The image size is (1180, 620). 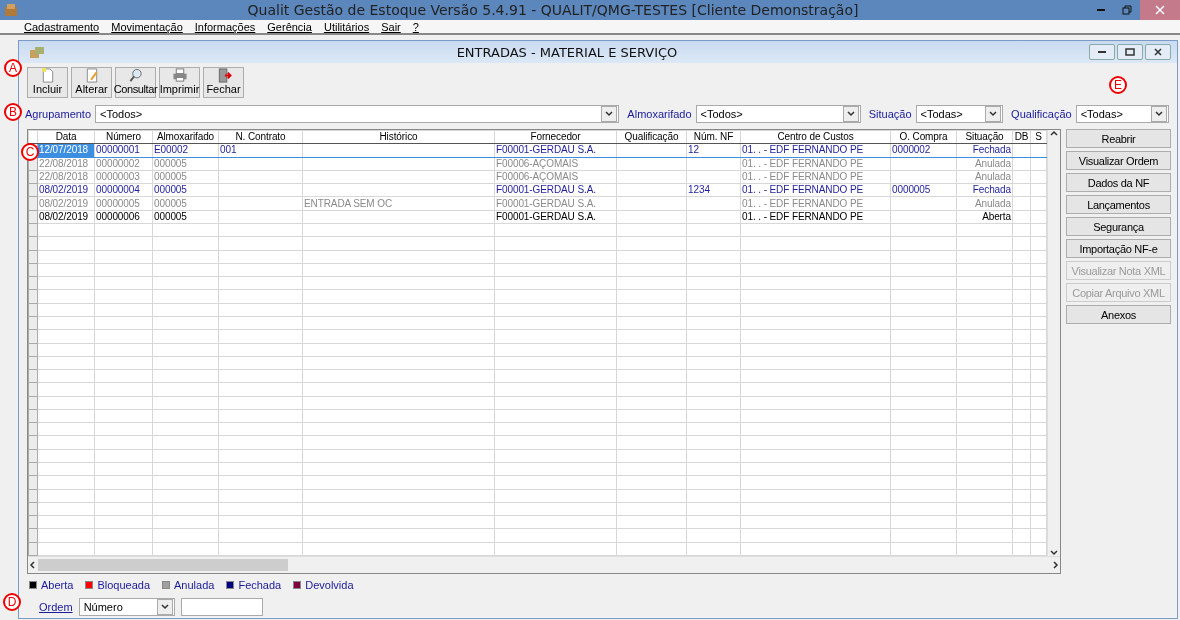 I want to click on column-header: Histórico, so click(x=398, y=137).